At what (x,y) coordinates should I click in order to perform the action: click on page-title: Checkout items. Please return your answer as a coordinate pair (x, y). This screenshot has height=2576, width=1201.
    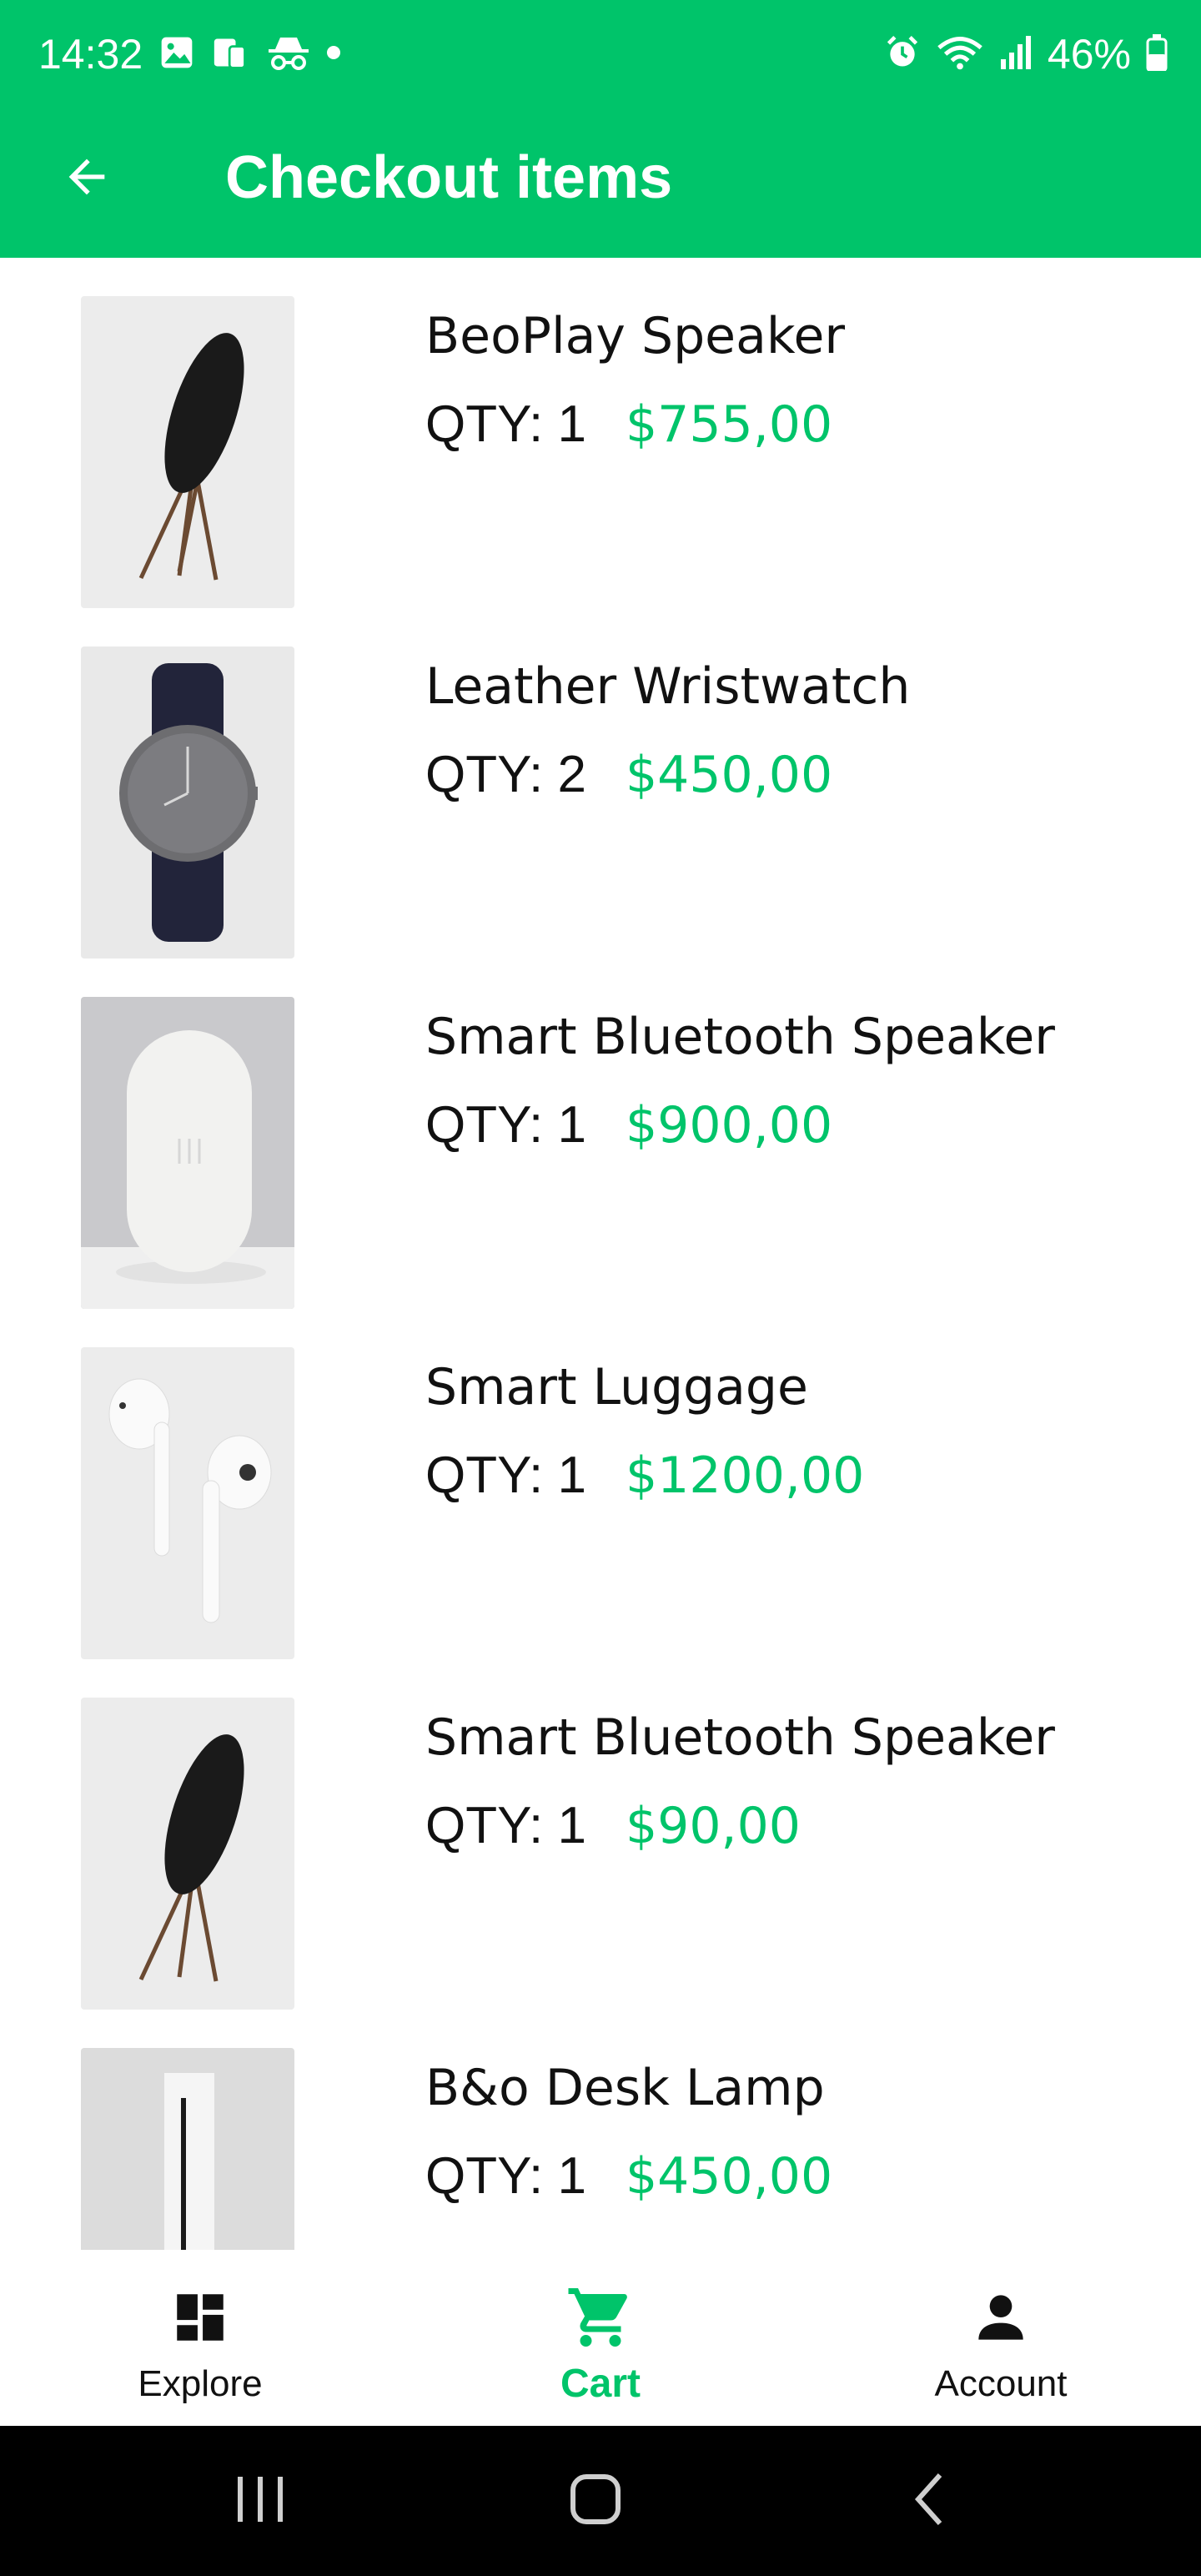
    Looking at the image, I should click on (449, 177).